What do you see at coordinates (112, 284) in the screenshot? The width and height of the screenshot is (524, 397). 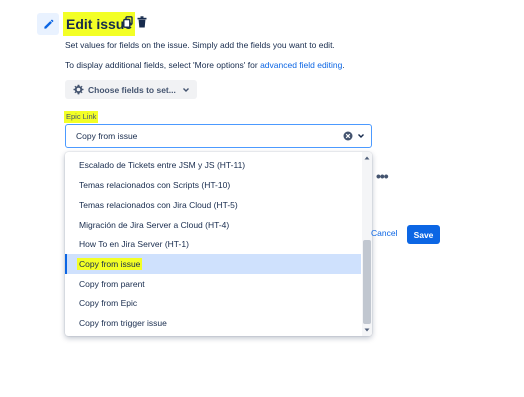 I see `option-label: Copy from parent` at bounding box center [112, 284].